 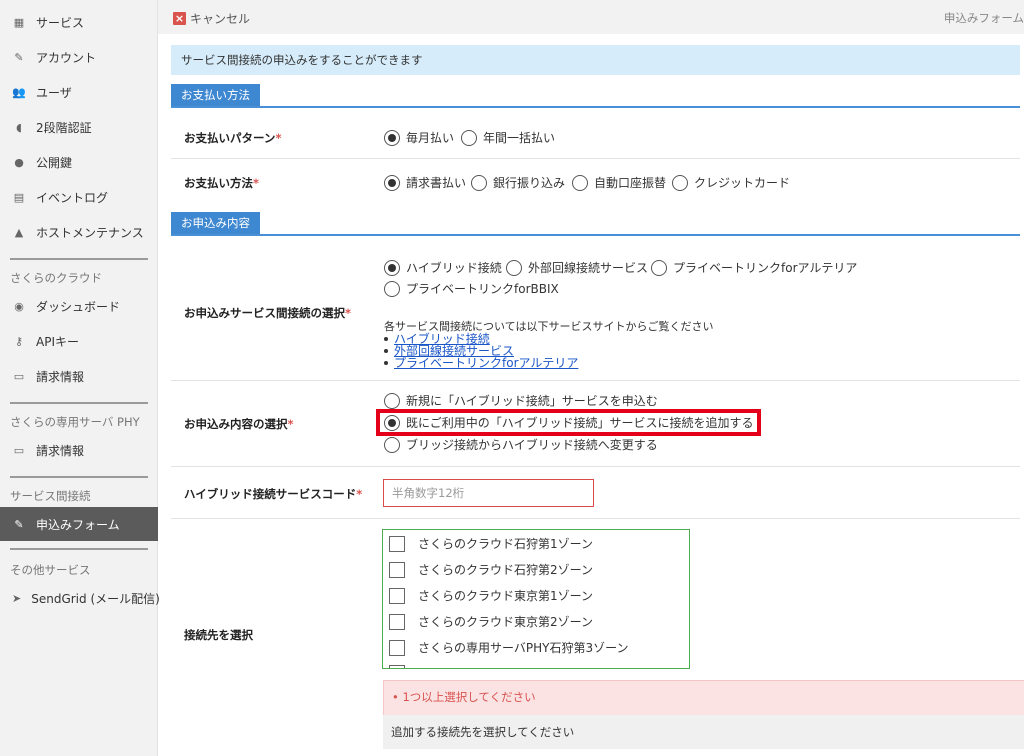 What do you see at coordinates (419, 137) in the screenshot?
I see `radio-monthly: 毎月払い` at bounding box center [419, 137].